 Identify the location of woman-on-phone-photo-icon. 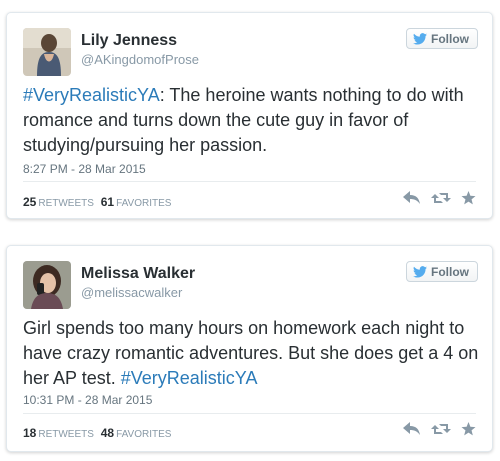
(47, 285).